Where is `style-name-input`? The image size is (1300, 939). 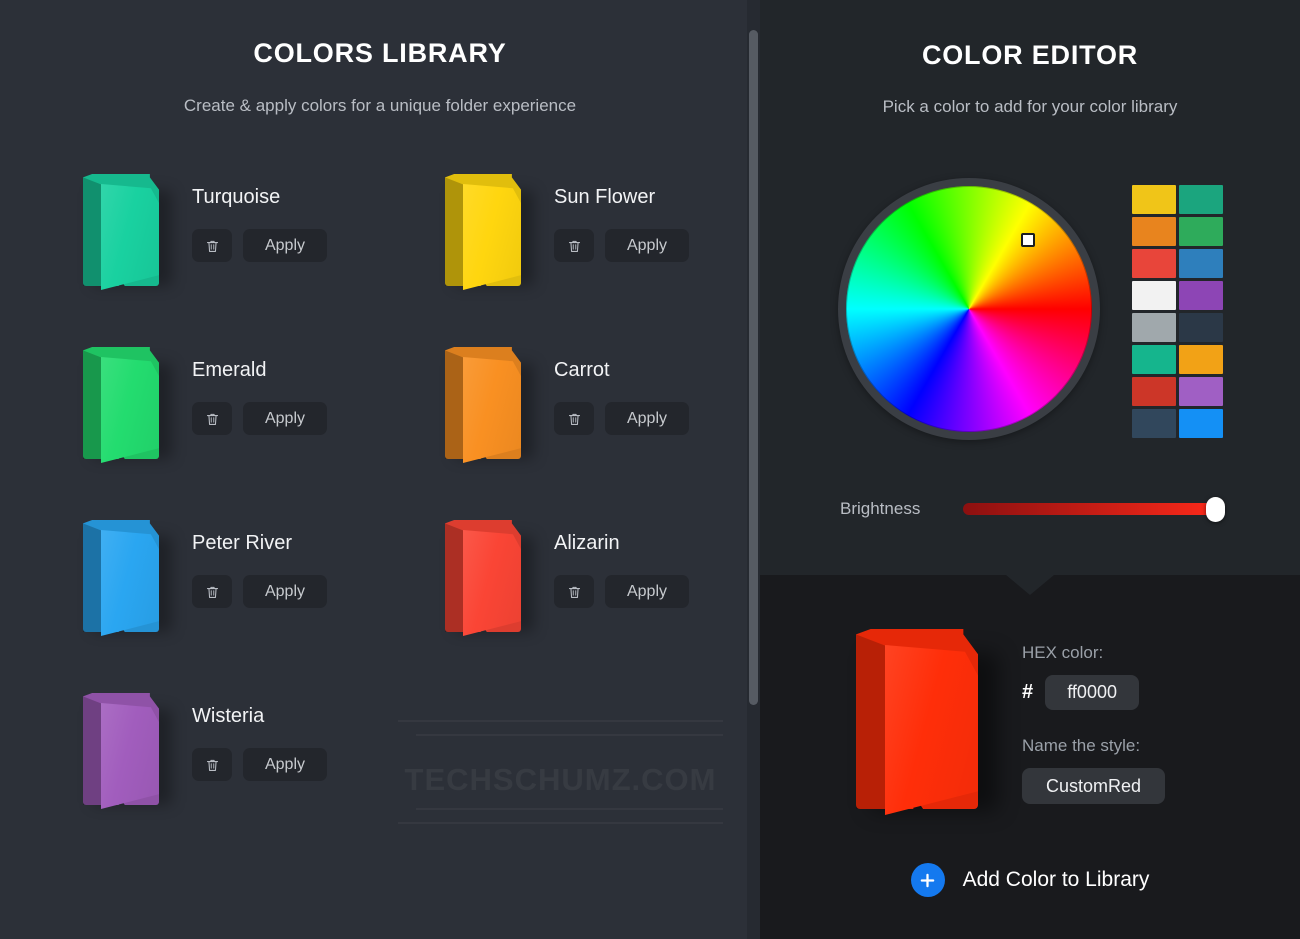 style-name-input is located at coordinates (1093, 786).